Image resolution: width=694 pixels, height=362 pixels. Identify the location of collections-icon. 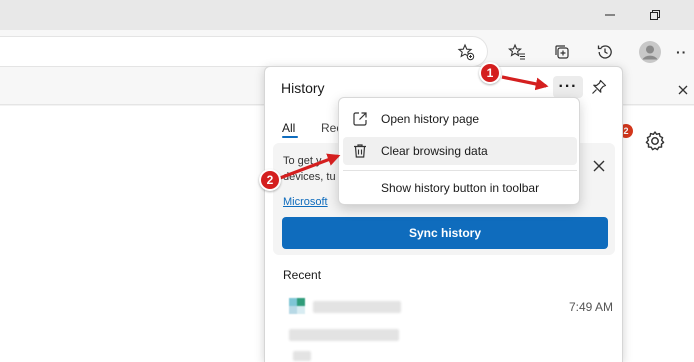
(562, 52).